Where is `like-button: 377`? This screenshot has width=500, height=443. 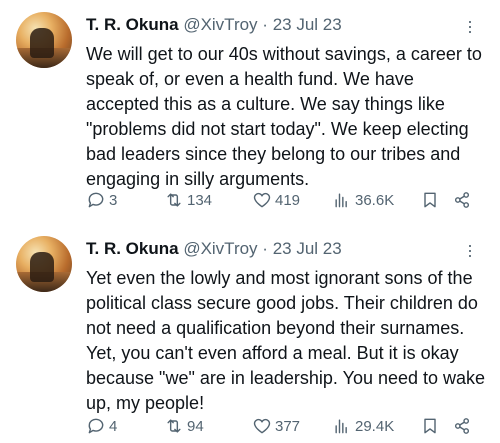
like-button: 377 is located at coordinates (276, 426).